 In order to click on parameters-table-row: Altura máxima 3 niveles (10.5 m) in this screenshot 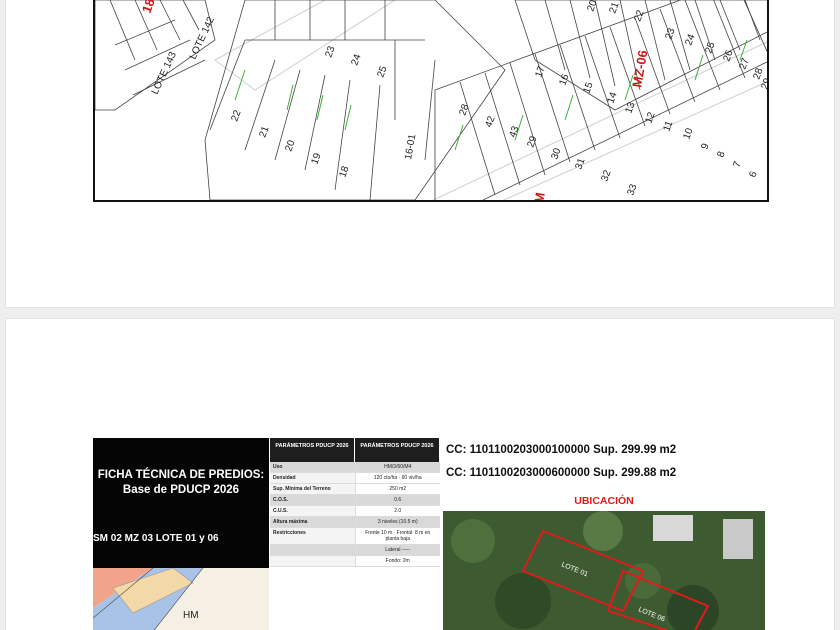, I will do `click(355, 522)`.